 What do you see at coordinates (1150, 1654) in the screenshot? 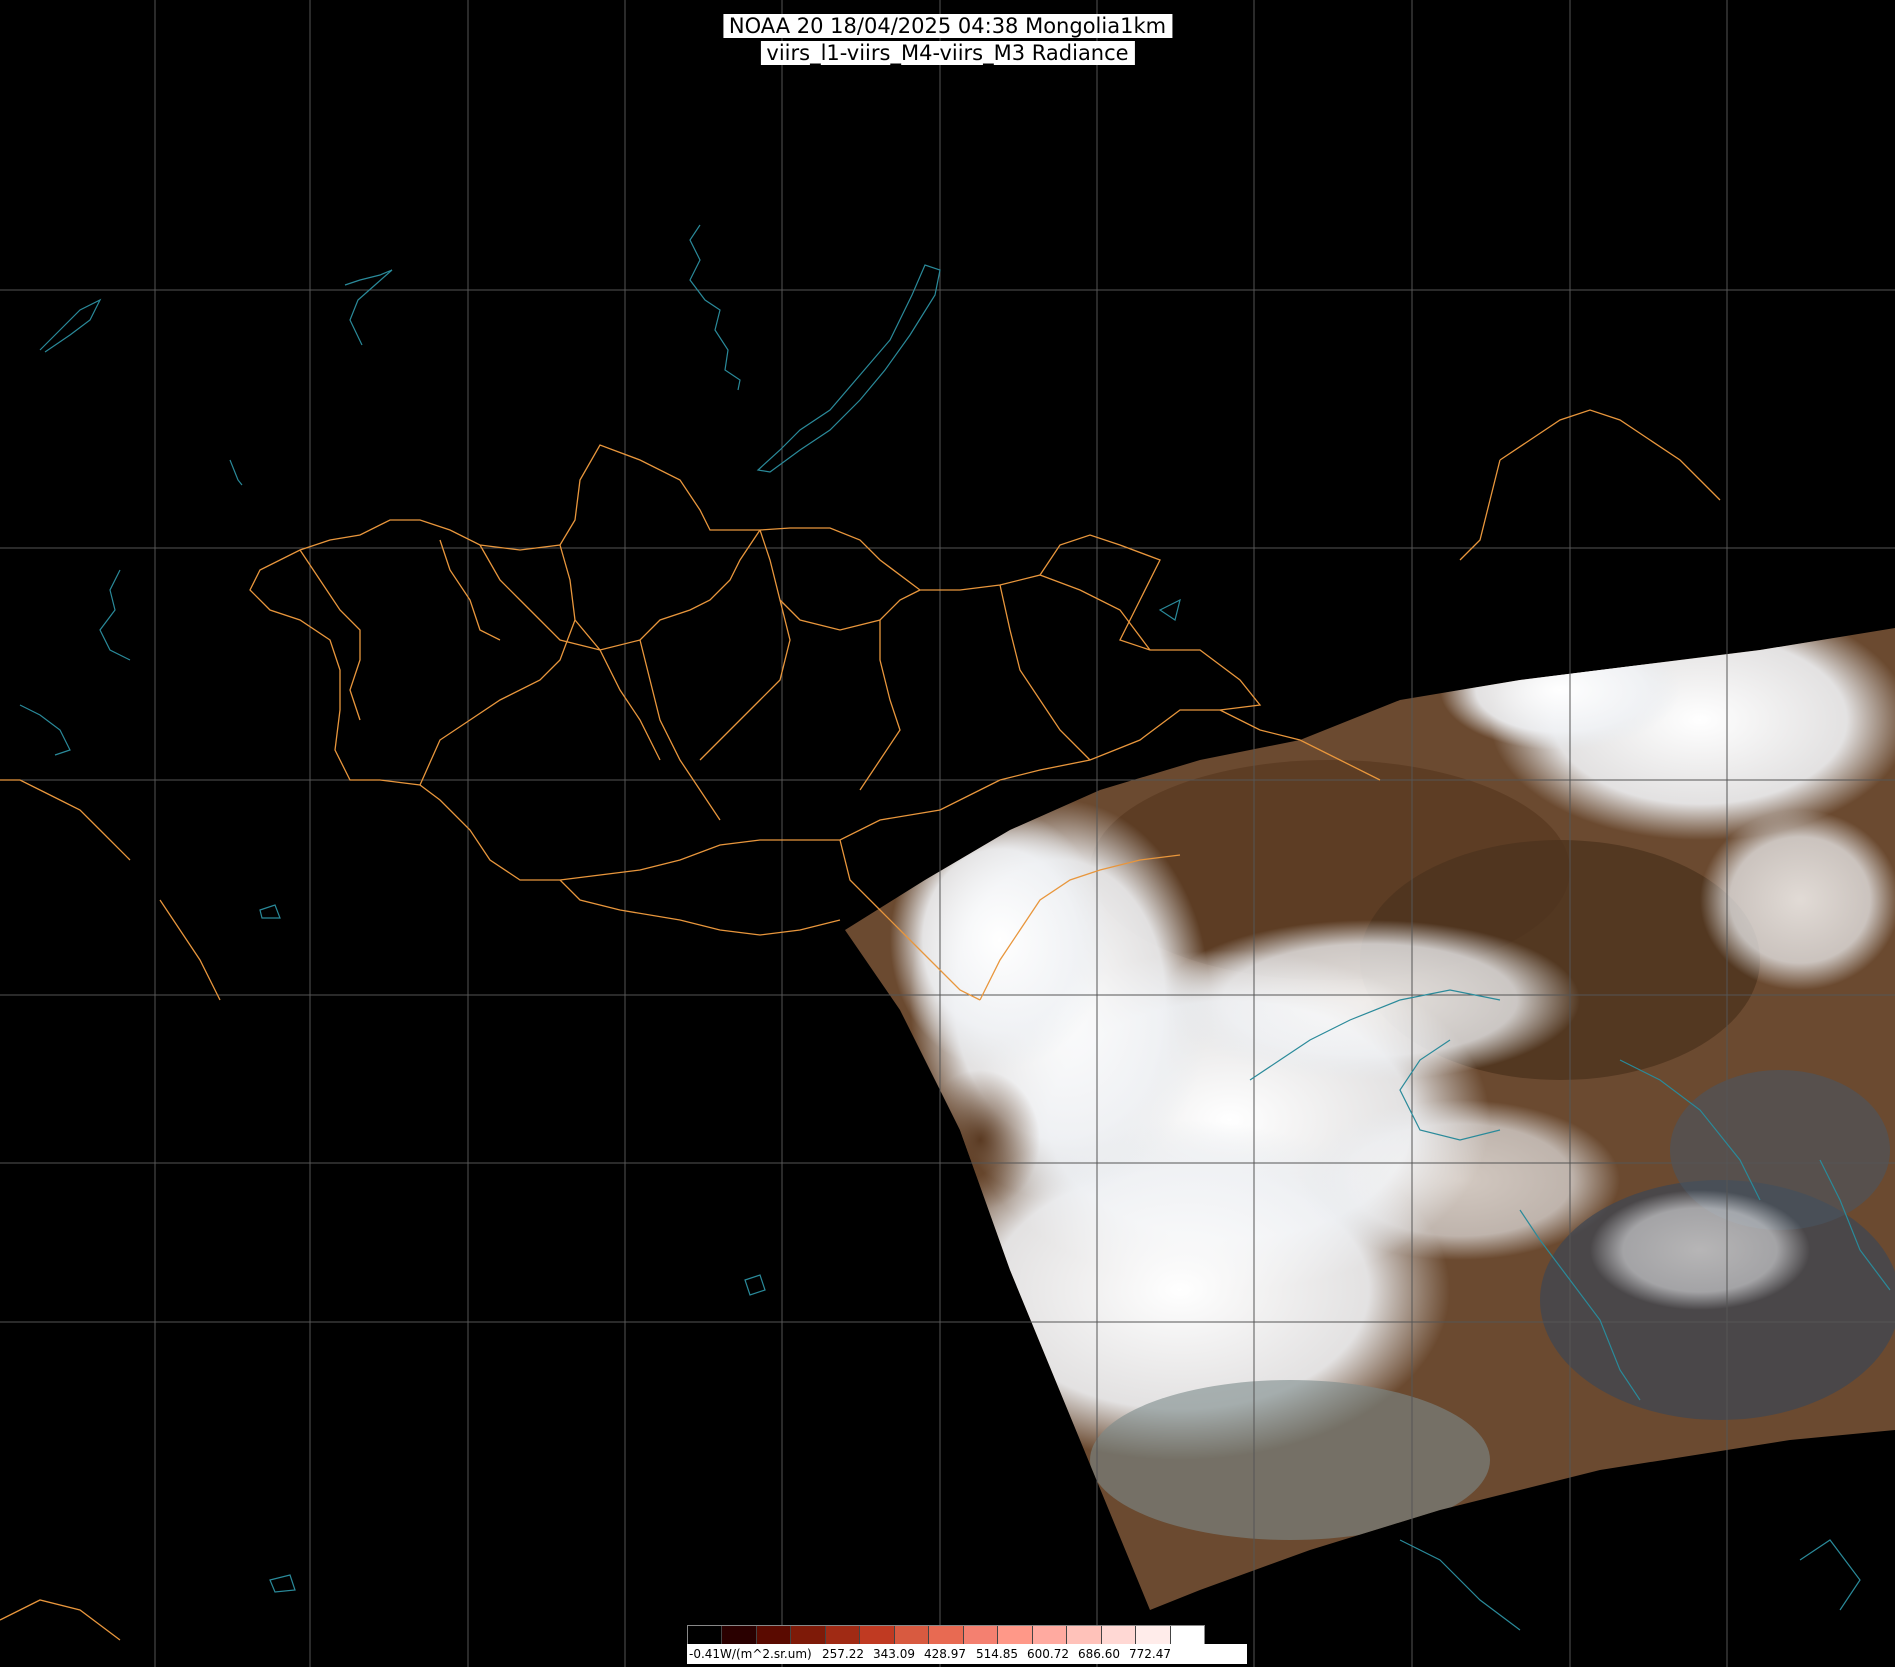
I see `colorbar-tick-label: 772.47` at bounding box center [1150, 1654].